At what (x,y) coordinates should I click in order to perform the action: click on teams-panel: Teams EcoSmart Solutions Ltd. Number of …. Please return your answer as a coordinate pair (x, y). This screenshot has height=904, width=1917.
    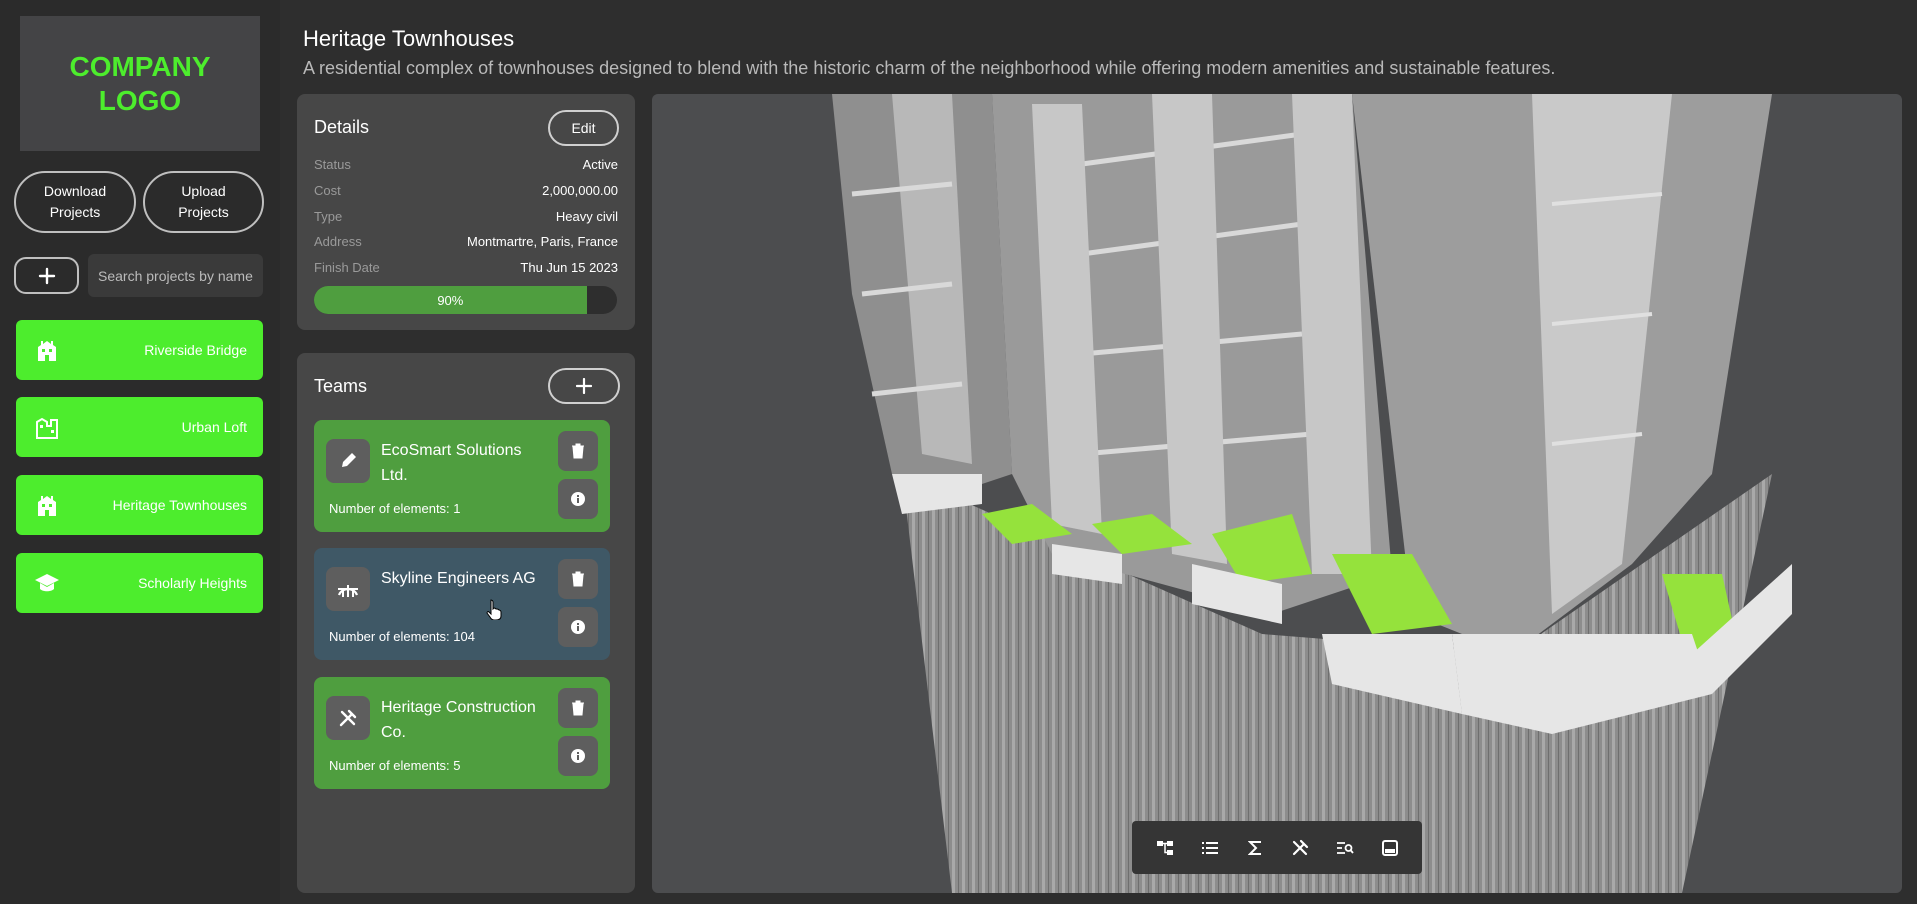
    Looking at the image, I should click on (466, 623).